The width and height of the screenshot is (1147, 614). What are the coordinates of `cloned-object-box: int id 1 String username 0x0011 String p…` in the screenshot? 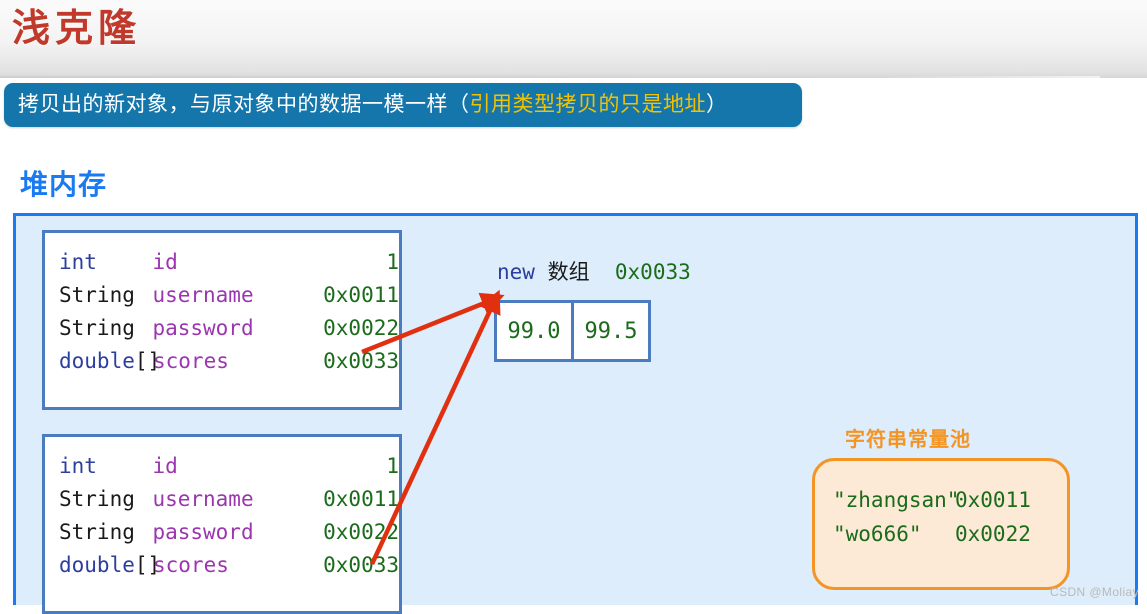 It's located at (222, 524).